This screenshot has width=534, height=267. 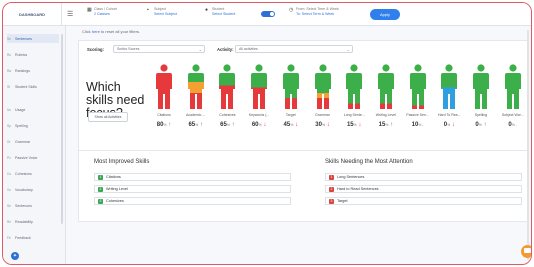 What do you see at coordinates (449, 96) in the screenshot?
I see `skill-figure: Hard To Rea... 0% ↓` at bounding box center [449, 96].